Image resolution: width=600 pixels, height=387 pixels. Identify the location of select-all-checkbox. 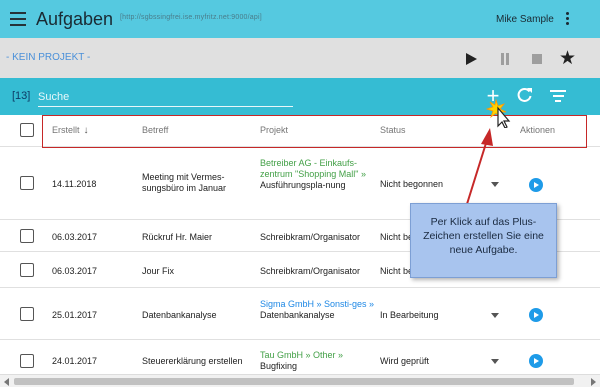
(27, 130).